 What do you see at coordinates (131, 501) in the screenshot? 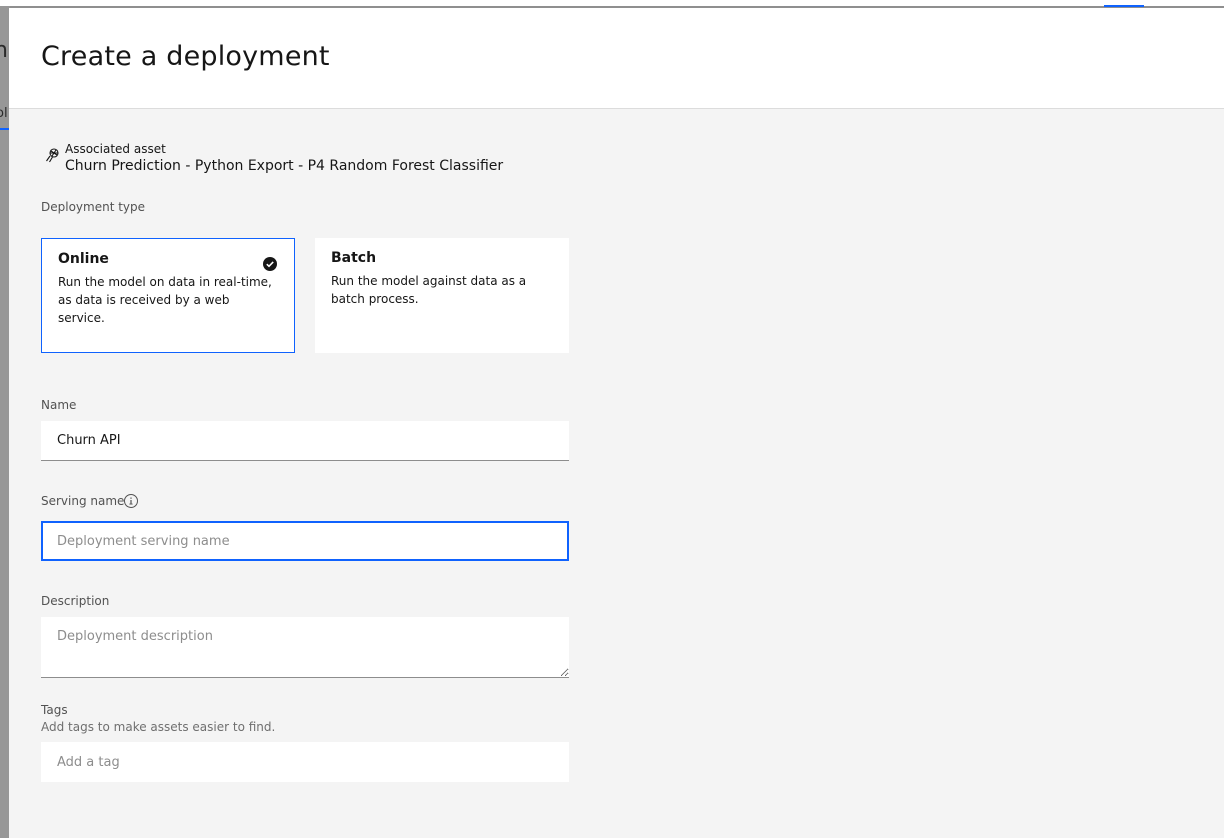
I see `information-icon` at bounding box center [131, 501].